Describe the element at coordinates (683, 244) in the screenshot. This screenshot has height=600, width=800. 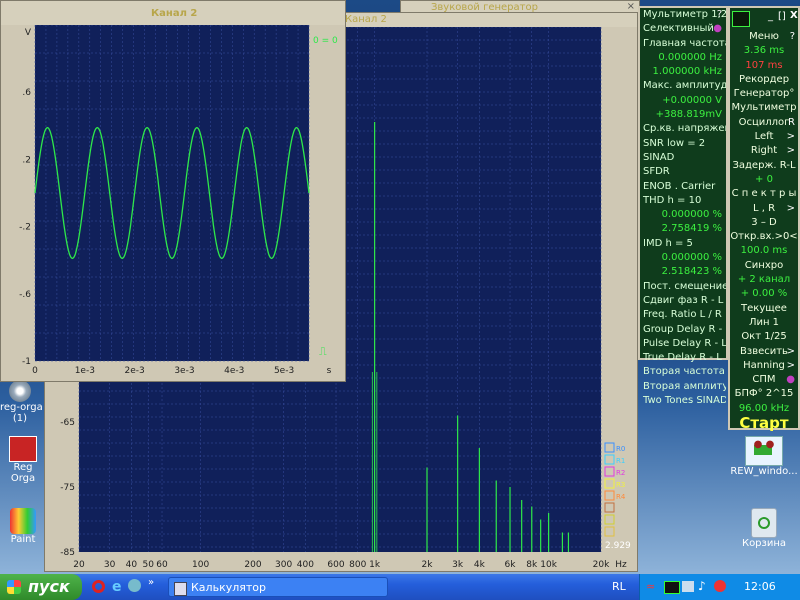
I see `multimeter-row: IMD h = 5` at that location.